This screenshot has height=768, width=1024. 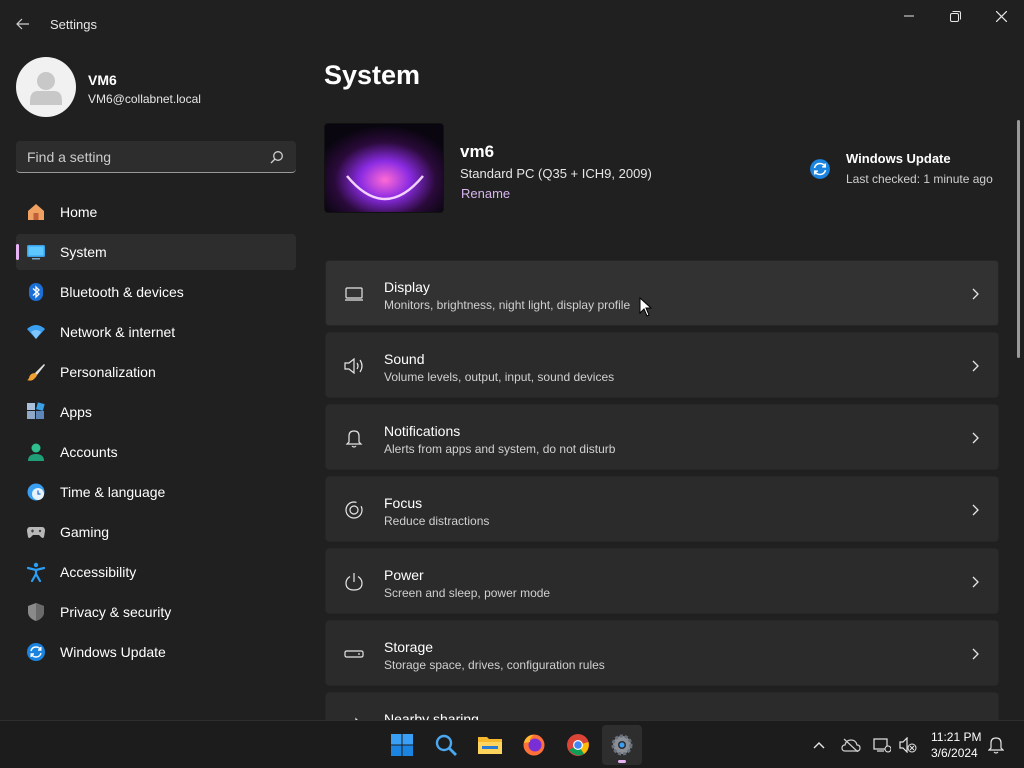 I want to click on clock-time: 11:21 PM, so click(x=956, y=737).